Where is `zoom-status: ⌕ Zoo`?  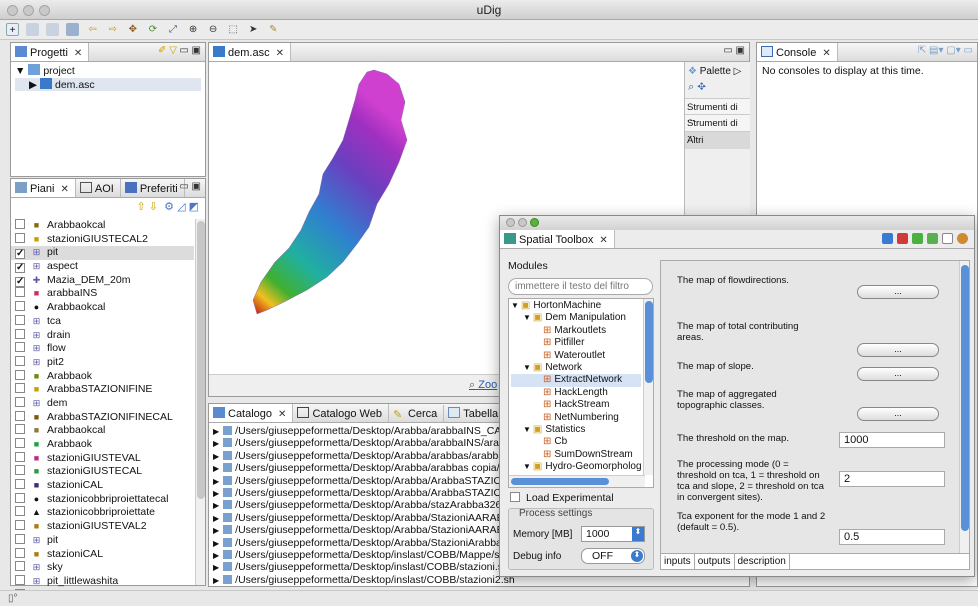 zoom-status: ⌕ Zoo is located at coordinates (483, 385).